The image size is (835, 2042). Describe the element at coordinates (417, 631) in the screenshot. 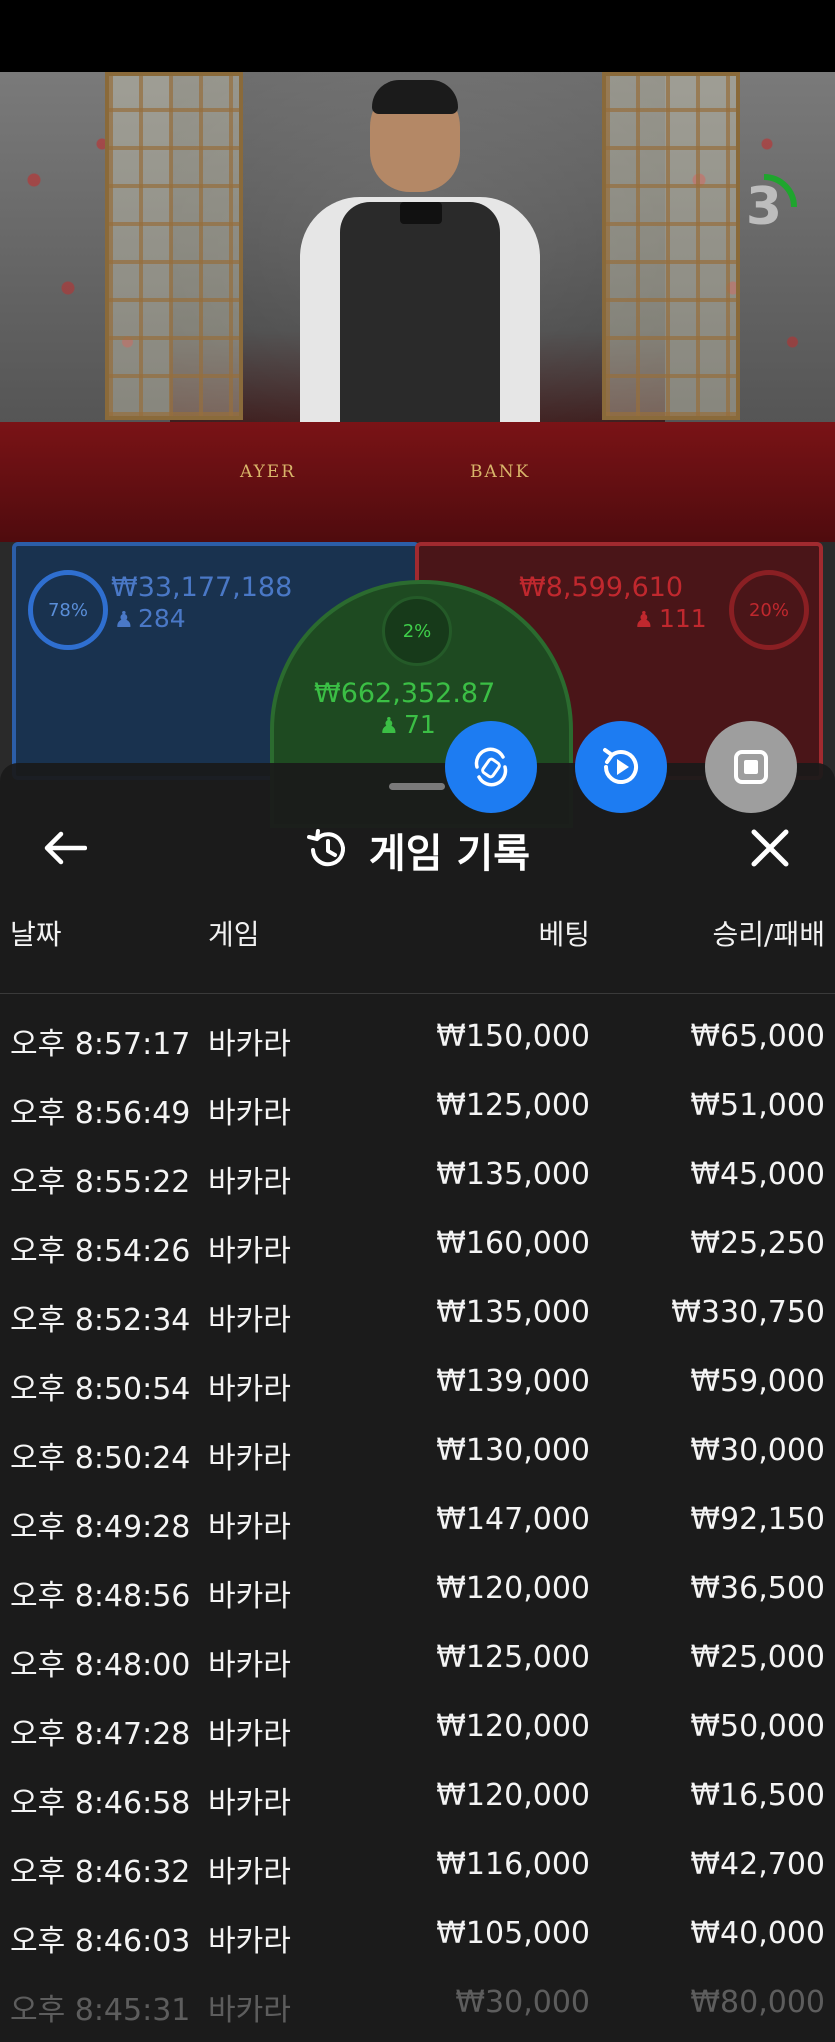

I see `tie-percent-ring: 2%` at that location.